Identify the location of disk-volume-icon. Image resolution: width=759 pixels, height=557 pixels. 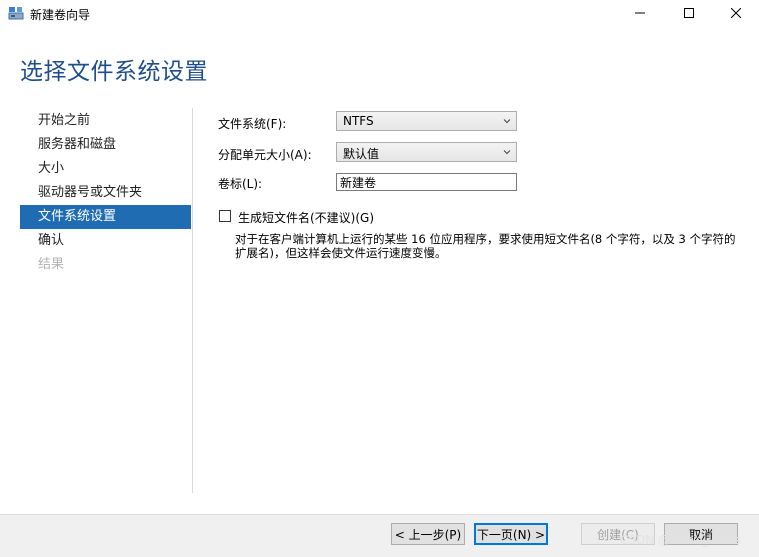
(16, 13).